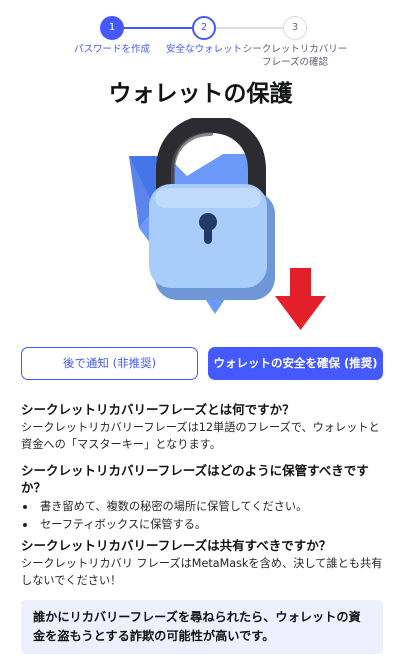  What do you see at coordinates (204, 28) in the screenshot?
I see `step-2-indicator: 2` at bounding box center [204, 28].